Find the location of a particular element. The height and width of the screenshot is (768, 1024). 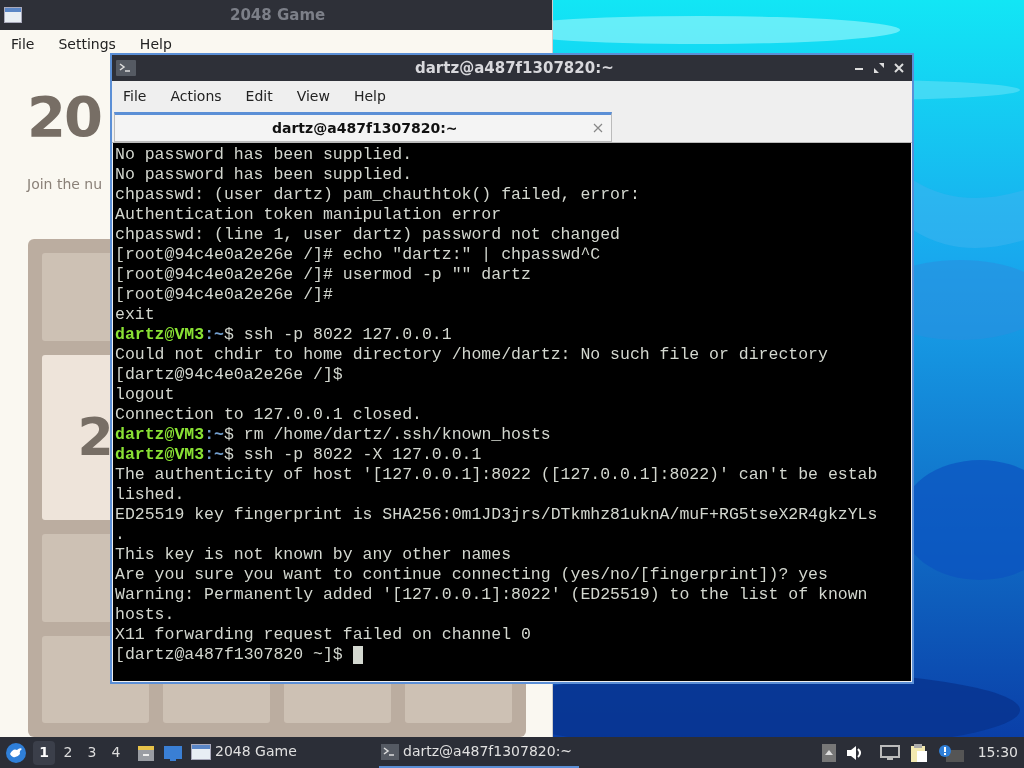

terminal-line: [root@94c4e0a2e26e /]# usermod -p "" dartz is located at coordinates (323, 275).